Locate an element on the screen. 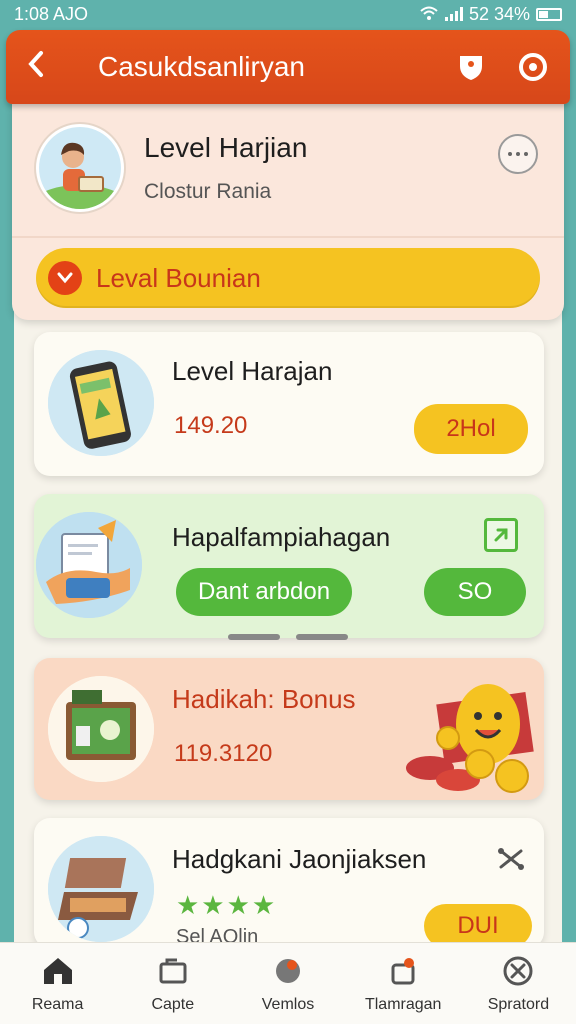 The image size is (576, 1024). reader-illustration-icon is located at coordinates (80, 168).